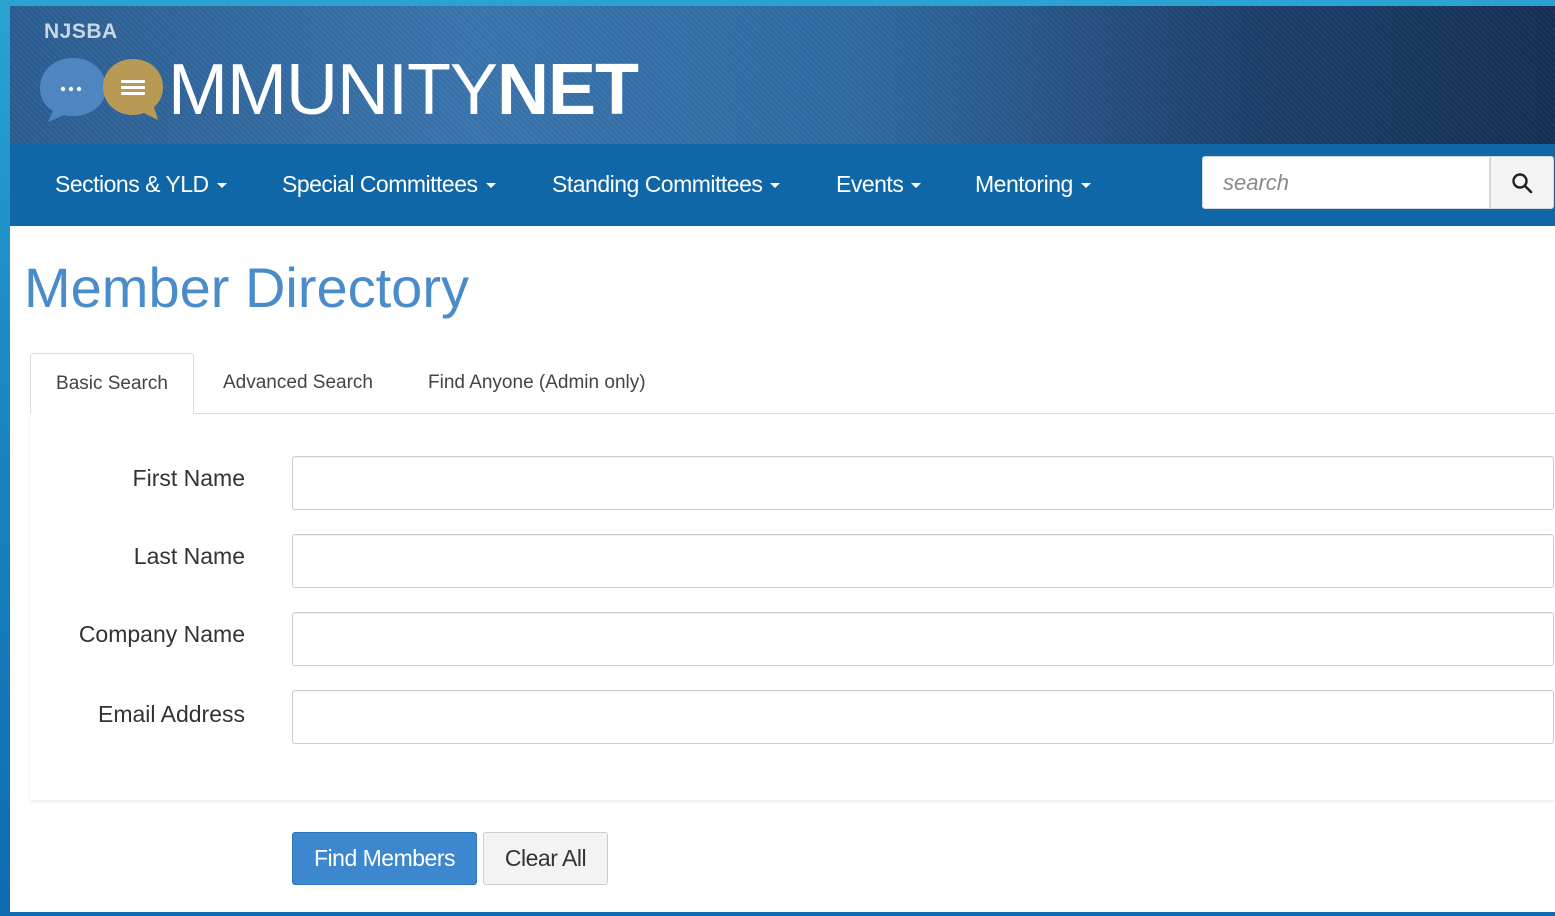  I want to click on email-address-field, so click(923, 717).